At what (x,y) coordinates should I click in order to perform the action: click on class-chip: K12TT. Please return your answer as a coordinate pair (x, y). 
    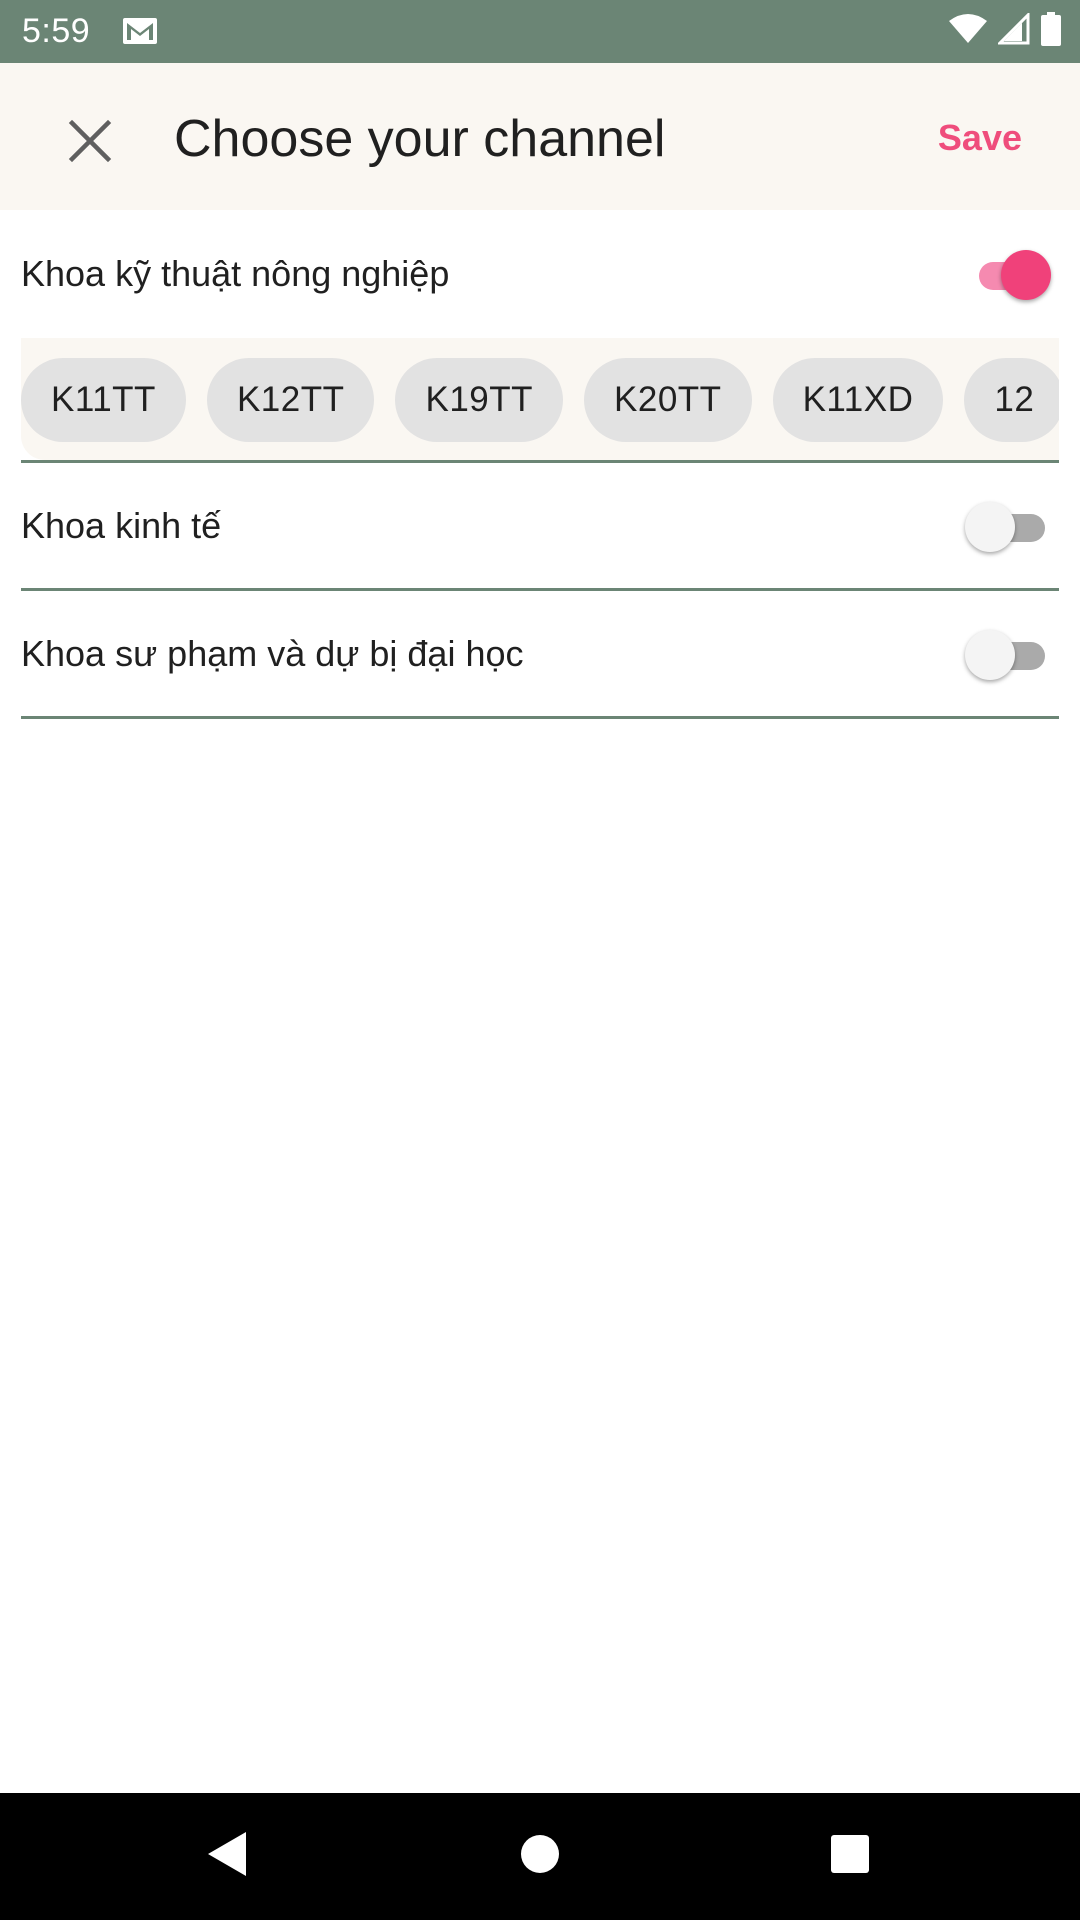
    Looking at the image, I should click on (290, 400).